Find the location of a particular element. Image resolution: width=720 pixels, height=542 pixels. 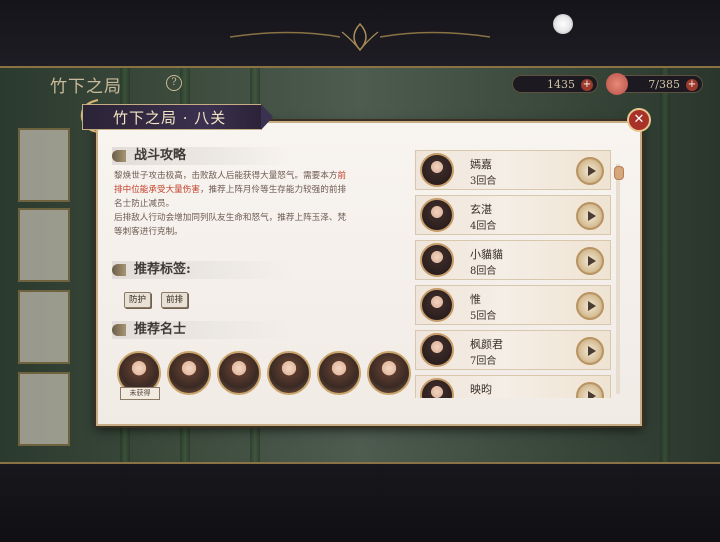

title-banner: 竹下之局 · 八关 is located at coordinates (177, 117).